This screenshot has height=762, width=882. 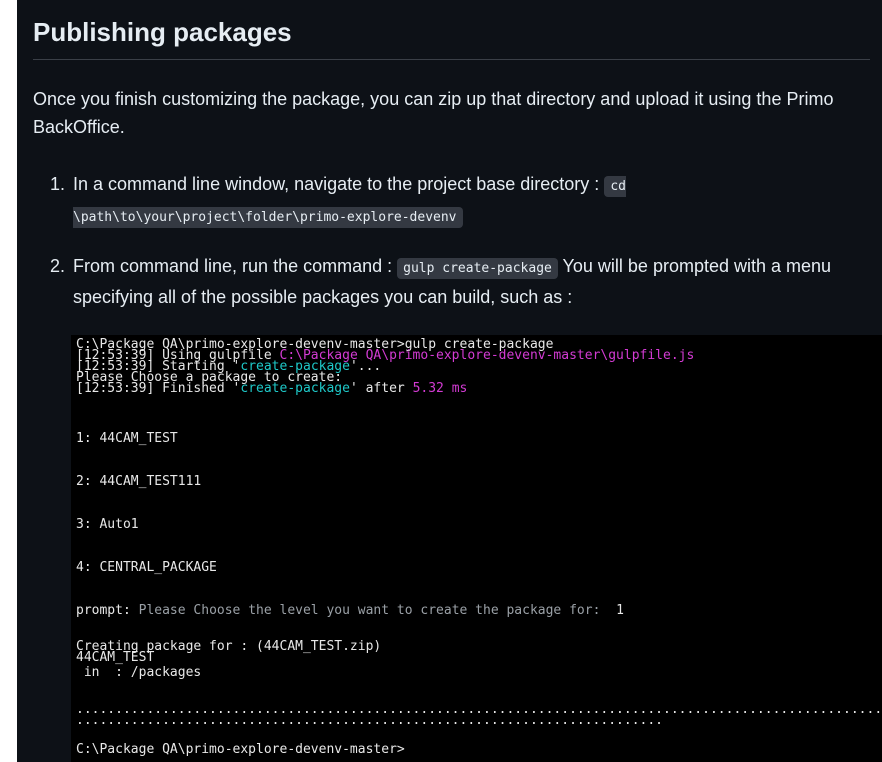 I want to click on menu-option: 4: CENTRAL_PACKAGE, so click(x=146, y=567).